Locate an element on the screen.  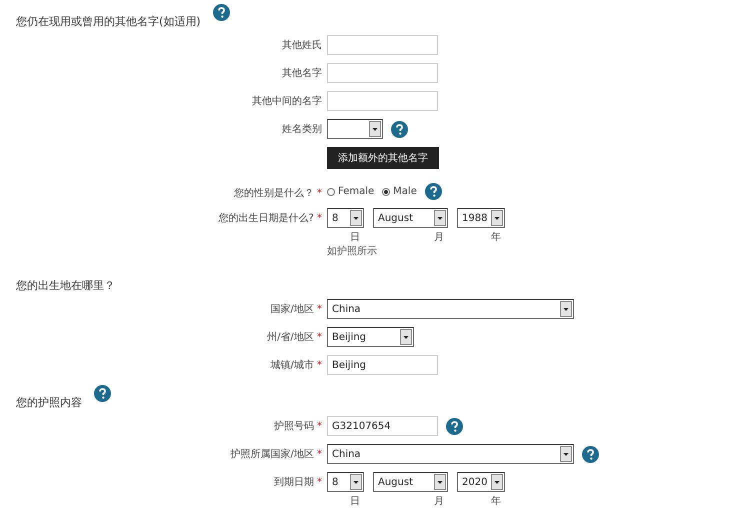
field-label: 其他中间的名字 is located at coordinates (286, 101).